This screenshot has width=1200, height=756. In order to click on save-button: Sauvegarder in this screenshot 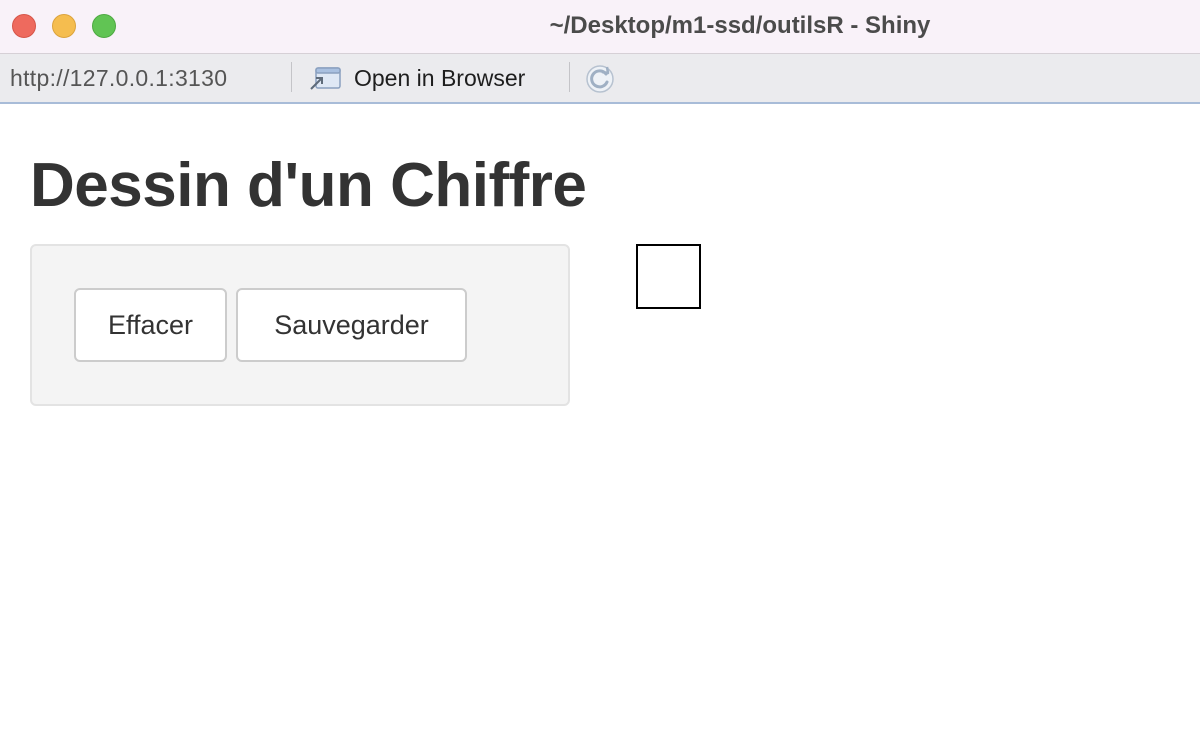, I will do `click(351, 325)`.